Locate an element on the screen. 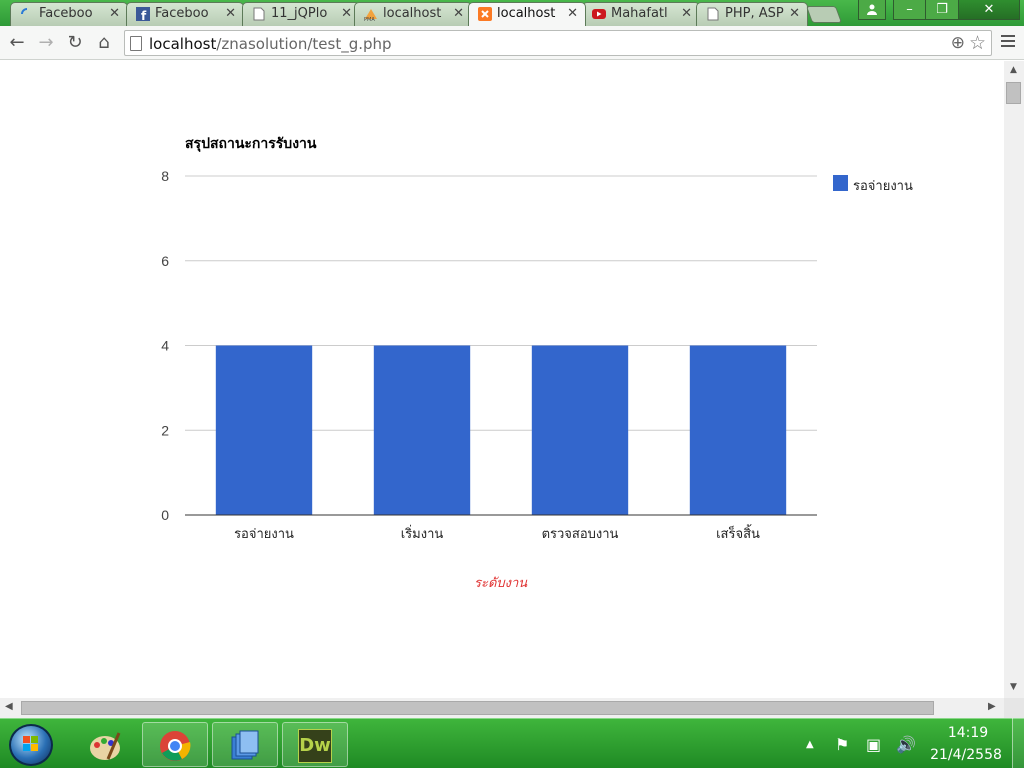 This screenshot has height=768, width=1024. y-tick-label: 4 is located at coordinates (165, 346).